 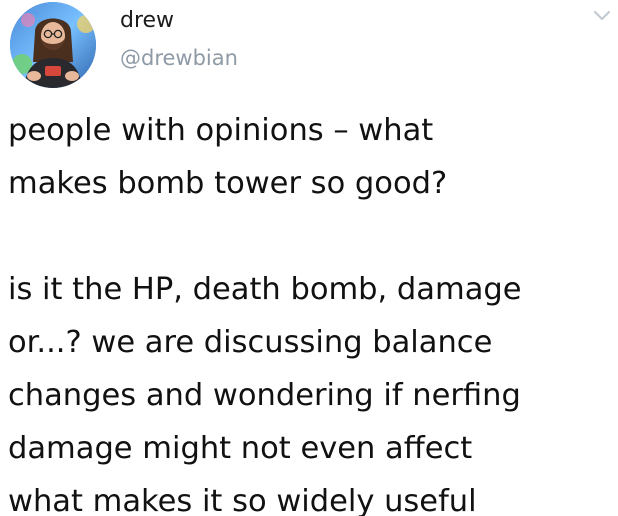 I want to click on tweet-line: or...? we are discussing balance, so click(x=250, y=342).